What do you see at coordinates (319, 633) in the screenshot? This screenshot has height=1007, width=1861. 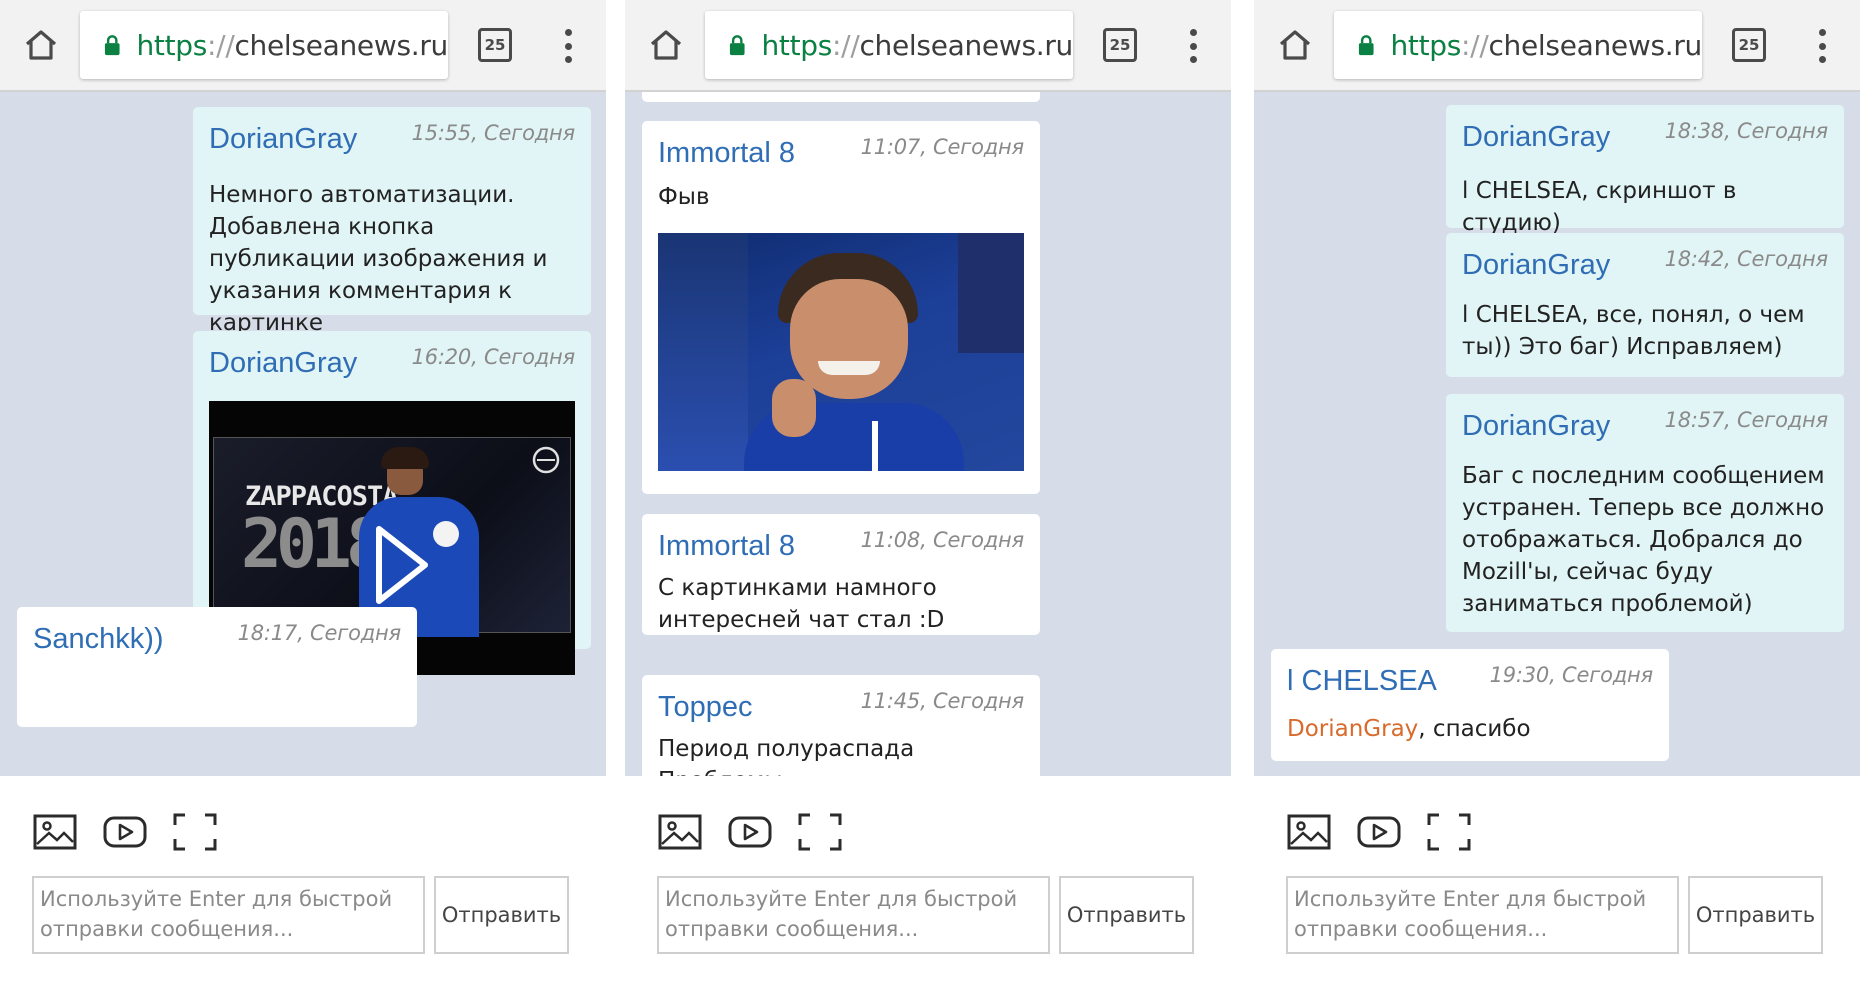 I see `message-time: 18:17, Сегодня` at bounding box center [319, 633].